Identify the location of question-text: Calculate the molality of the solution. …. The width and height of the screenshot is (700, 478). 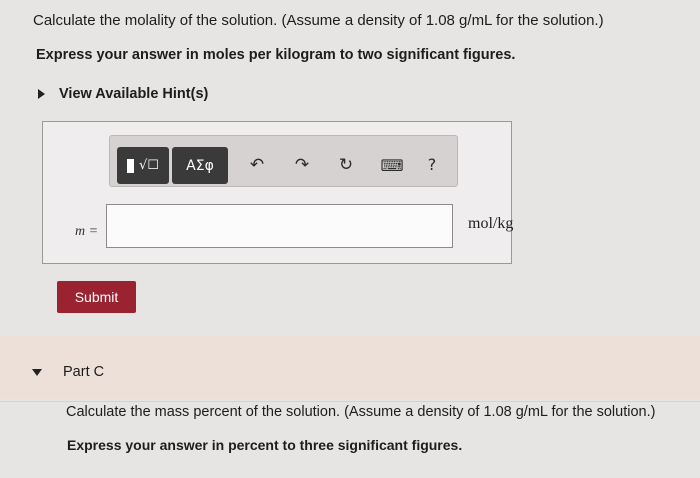
(318, 20).